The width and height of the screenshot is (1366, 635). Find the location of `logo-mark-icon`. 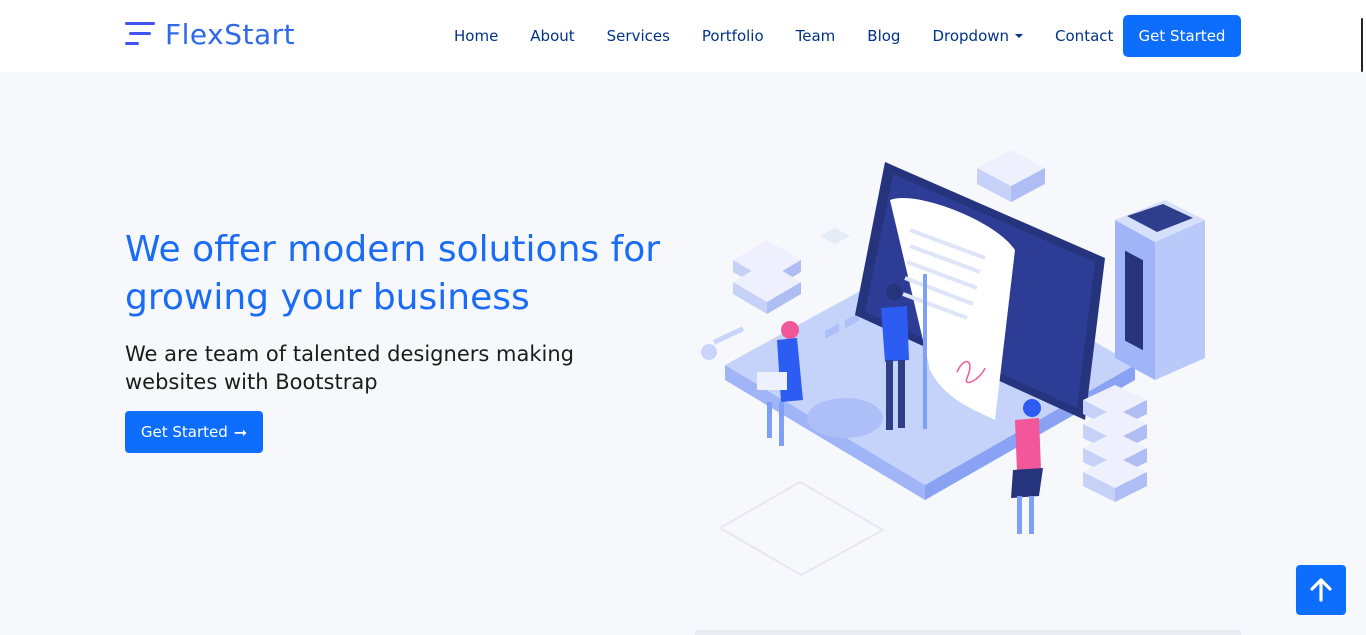

logo-mark-icon is located at coordinates (140, 34).